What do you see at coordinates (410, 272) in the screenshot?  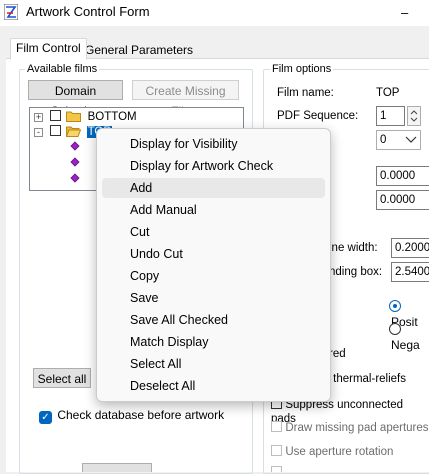 I see `bounding-box-input: 2.5400` at bounding box center [410, 272].